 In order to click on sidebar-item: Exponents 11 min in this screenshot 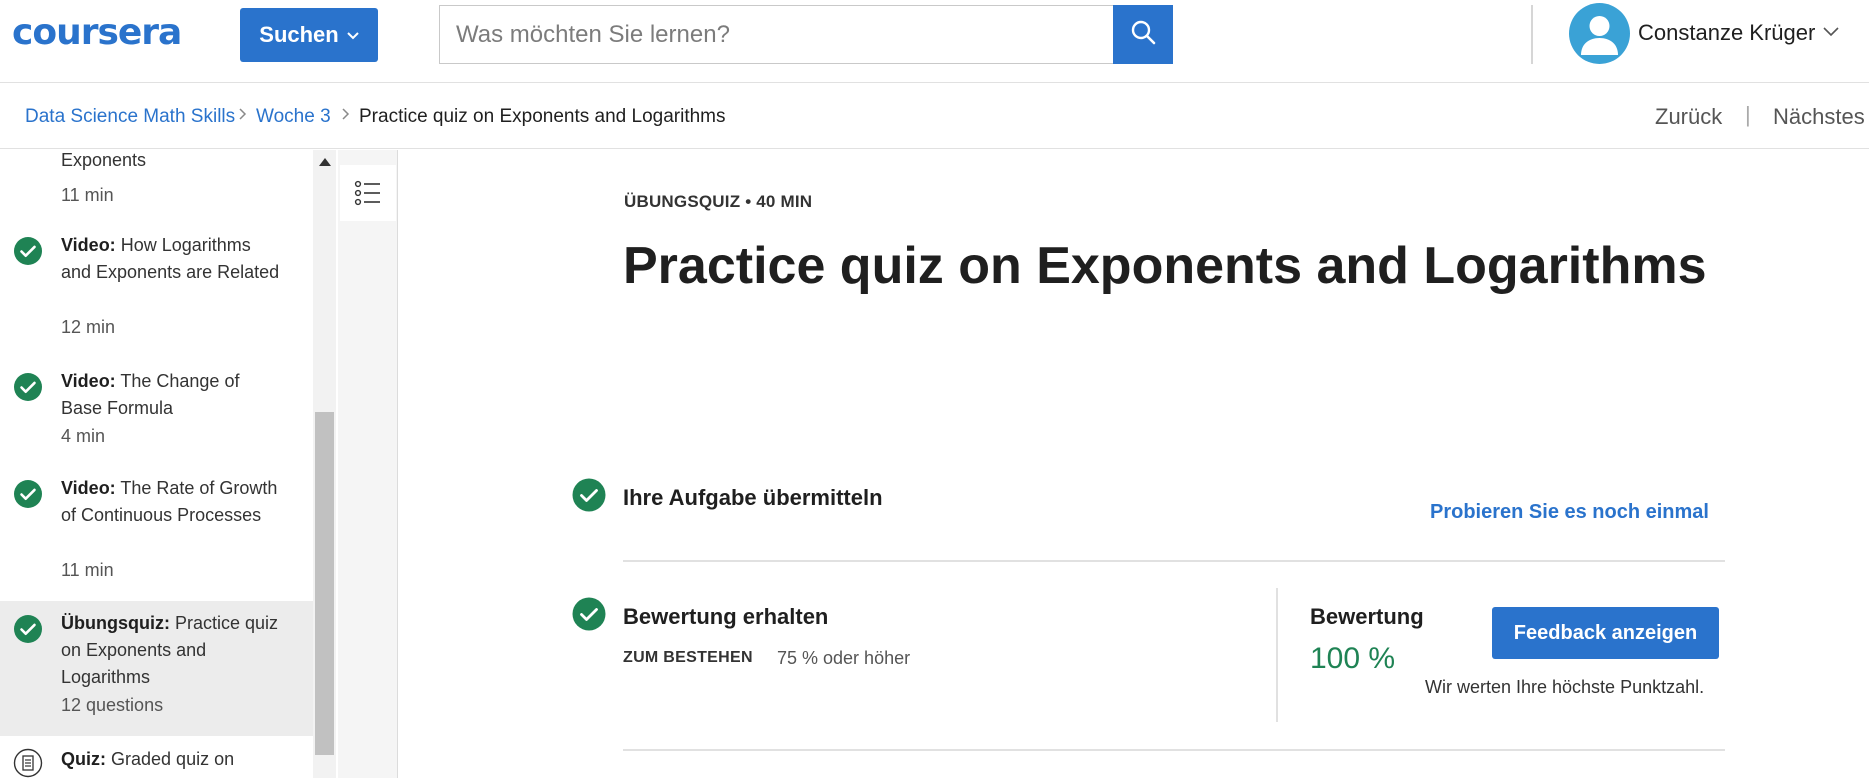, I will do `click(156, 180)`.